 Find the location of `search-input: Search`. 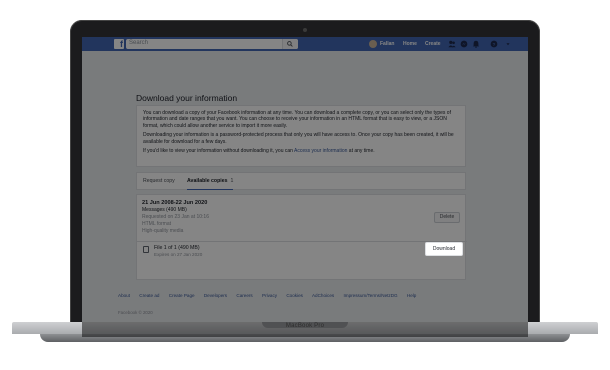

search-input: Search is located at coordinates (212, 44).